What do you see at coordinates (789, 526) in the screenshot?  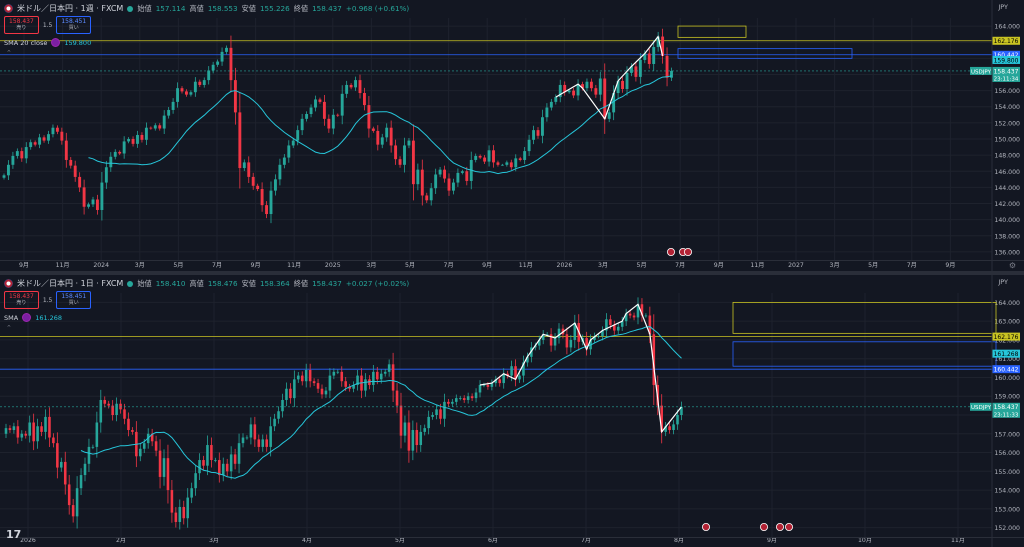 I see `event-flag-icon` at bounding box center [789, 526].